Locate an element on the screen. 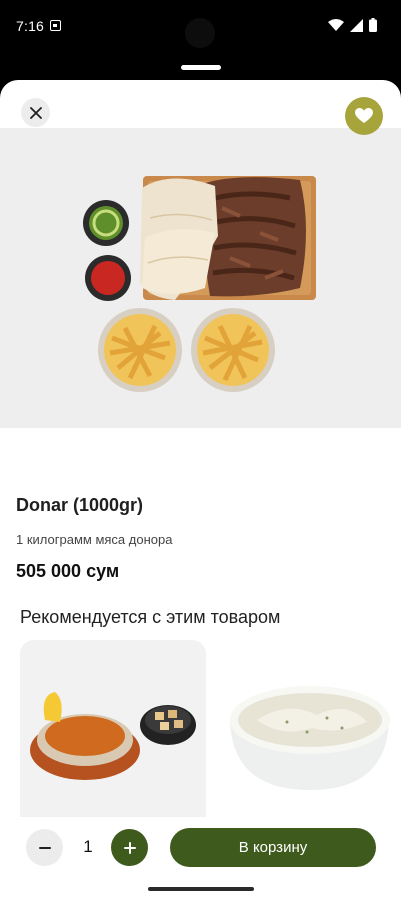  product-title: Donar (1000gr) is located at coordinates (80, 505).